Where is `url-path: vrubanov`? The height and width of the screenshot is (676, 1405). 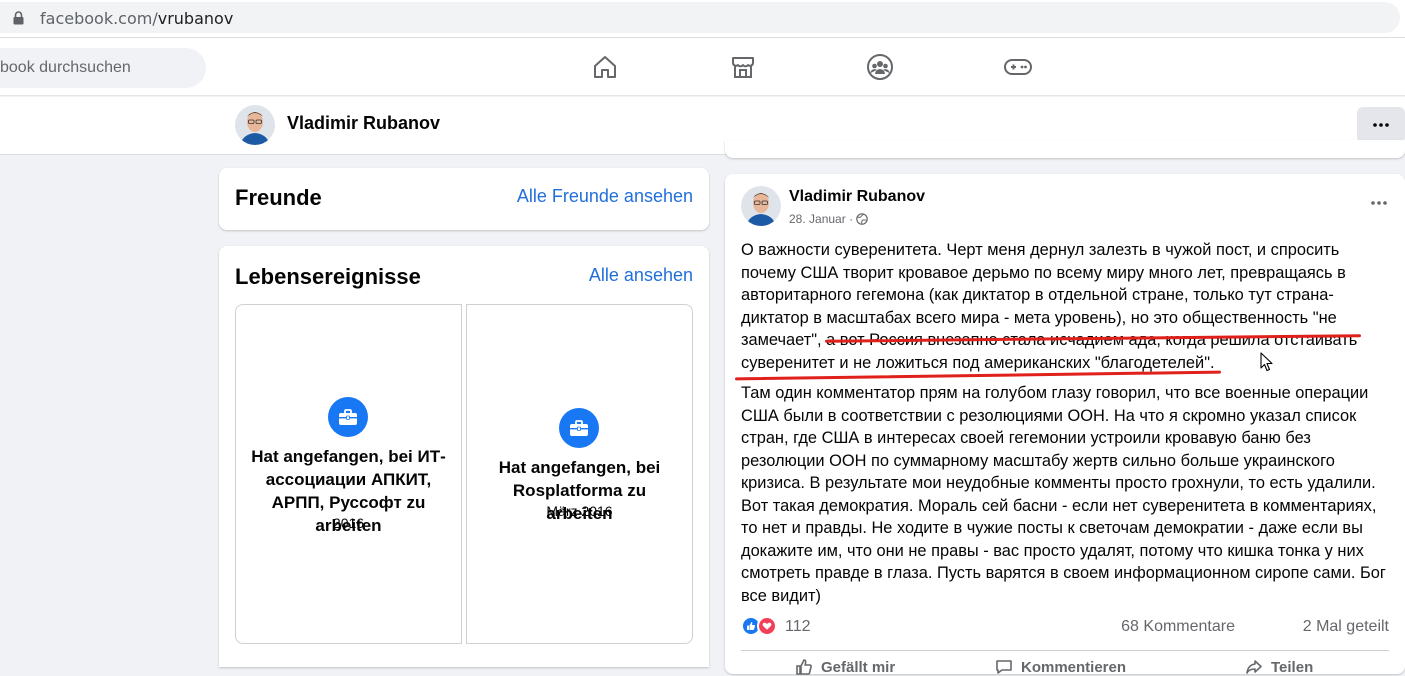
url-path: vrubanov is located at coordinates (195, 18).